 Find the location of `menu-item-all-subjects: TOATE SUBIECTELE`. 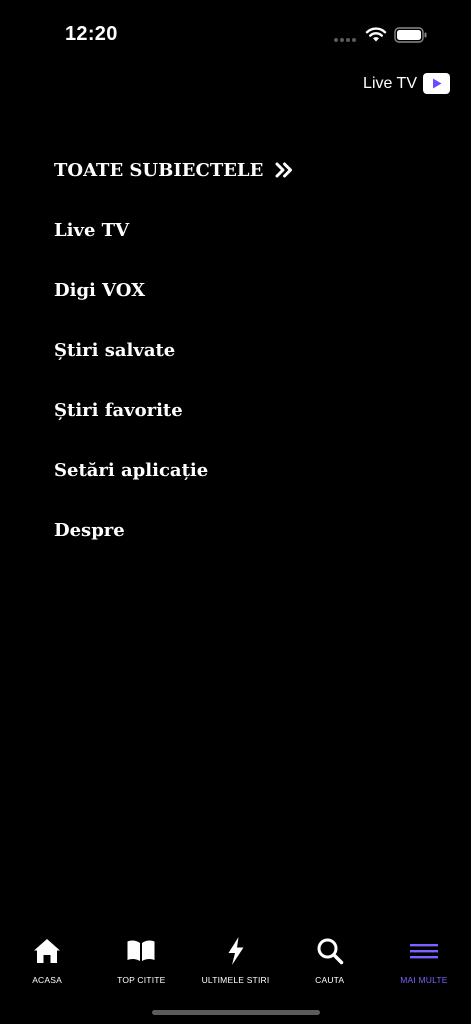

menu-item-all-subjects: TOATE SUBIECTELE is located at coordinates (244, 170).